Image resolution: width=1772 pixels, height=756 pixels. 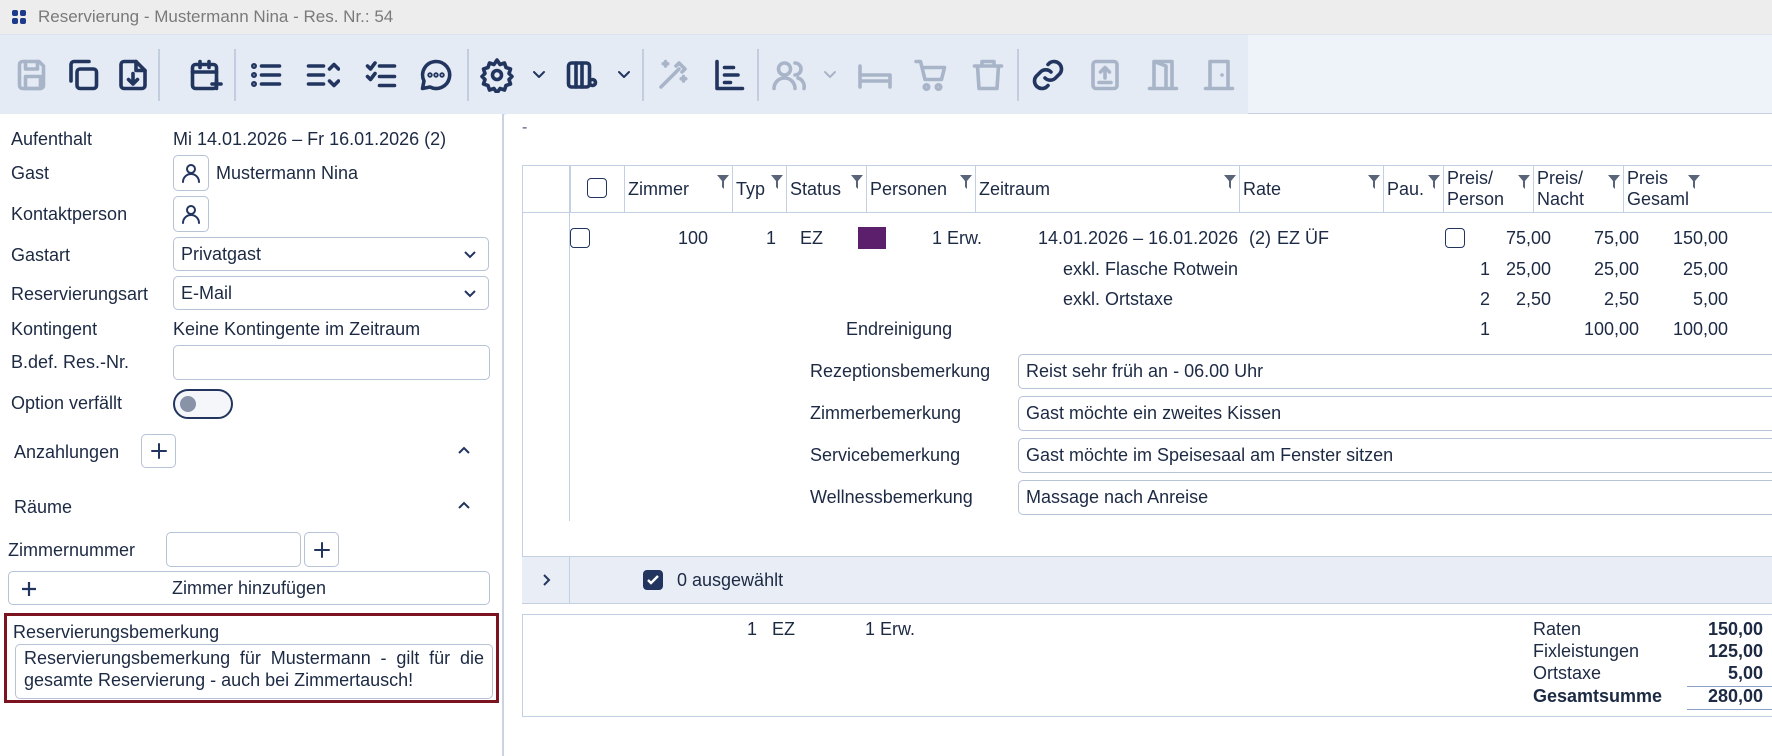 What do you see at coordinates (331, 293) in the screenshot?
I see `reservierungsart-select: E-Mail` at bounding box center [331, 293].